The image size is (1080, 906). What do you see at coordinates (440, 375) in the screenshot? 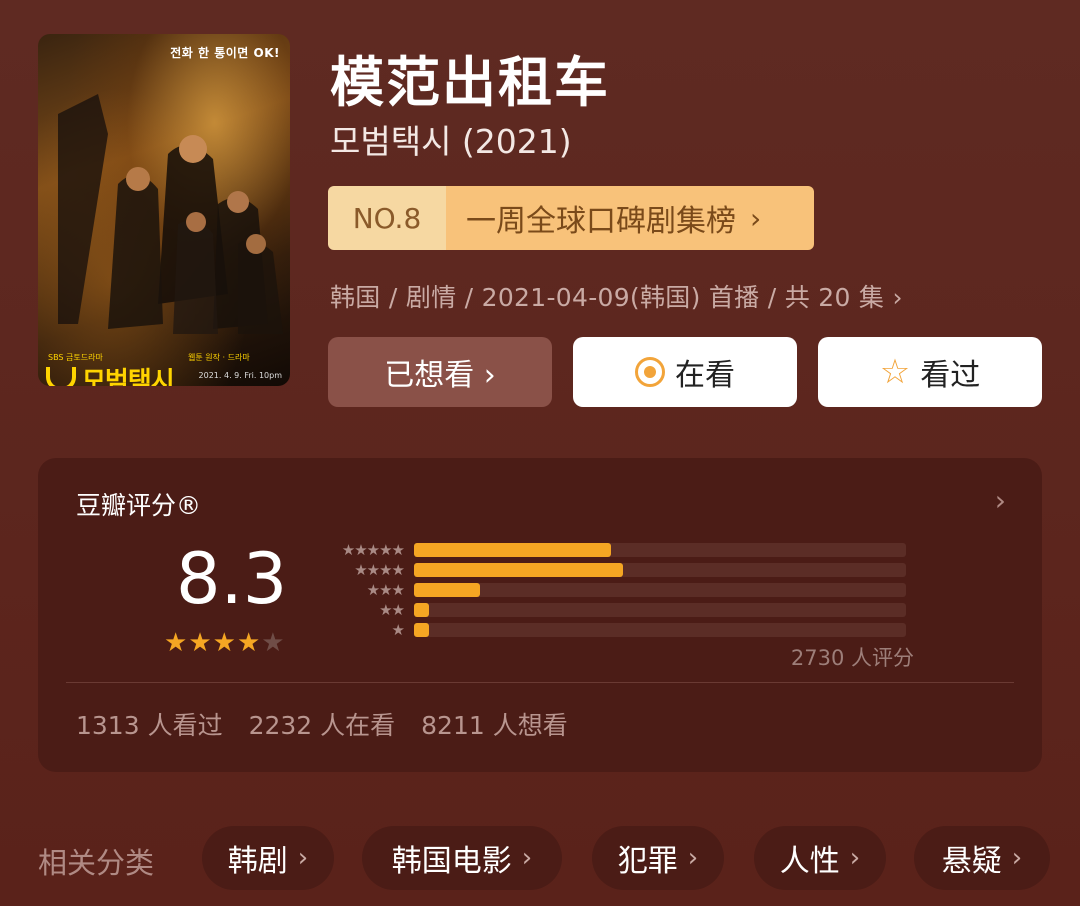
I see `want-to-watch-label: 已想看 ›` at bounding box center [440, 375].